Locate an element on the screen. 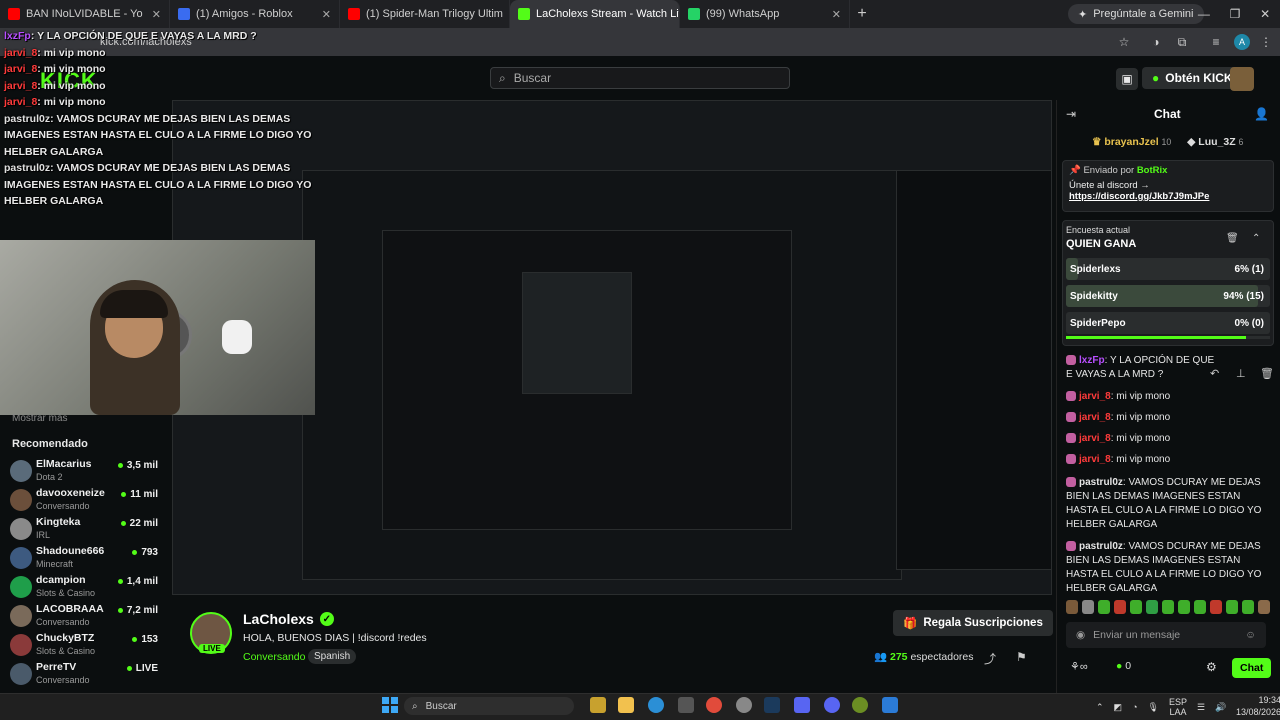 The image size is (1280, 720). taskbar-search: ⌕ Buscar is located at coordinates (489, 706).